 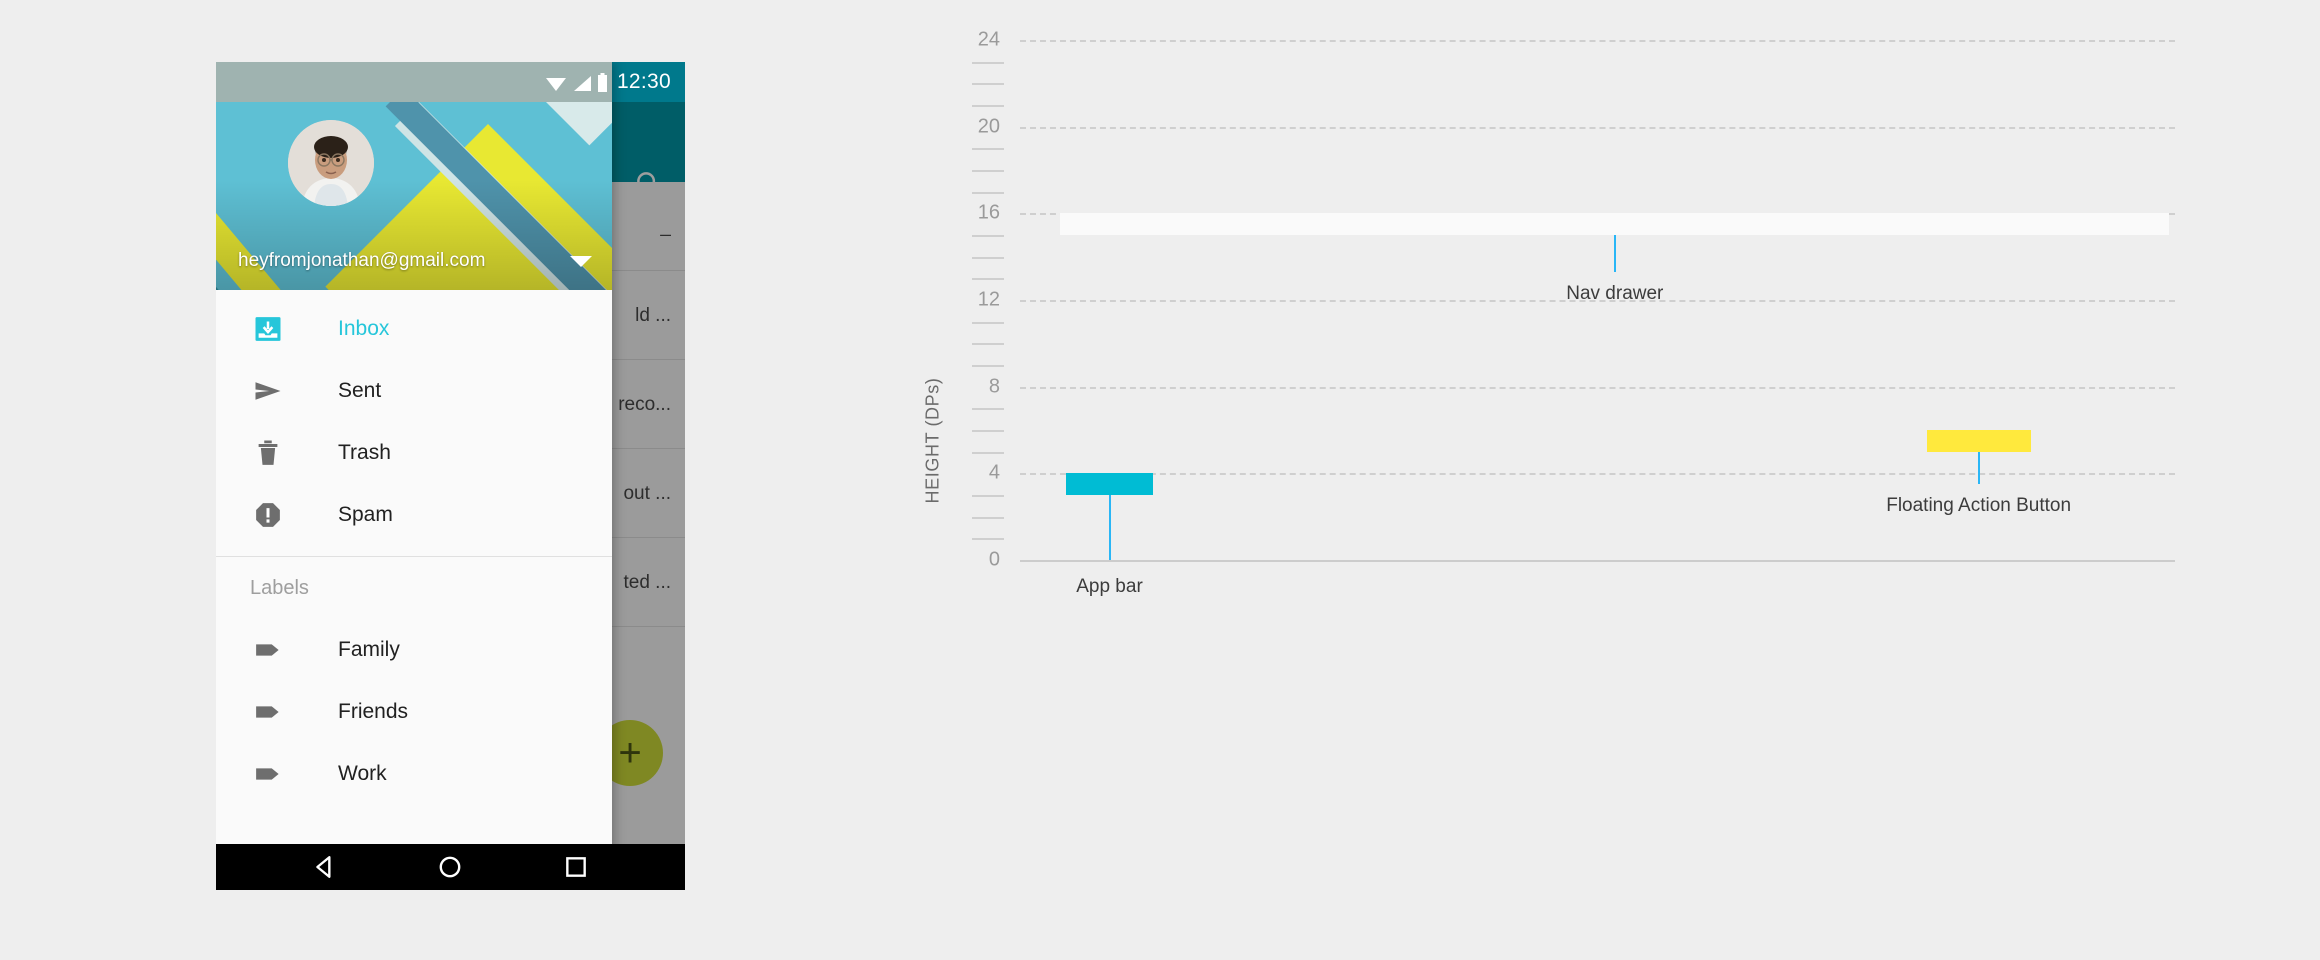 I want to click on y-axis-tick-label: 0, so click(x=994, y=559).